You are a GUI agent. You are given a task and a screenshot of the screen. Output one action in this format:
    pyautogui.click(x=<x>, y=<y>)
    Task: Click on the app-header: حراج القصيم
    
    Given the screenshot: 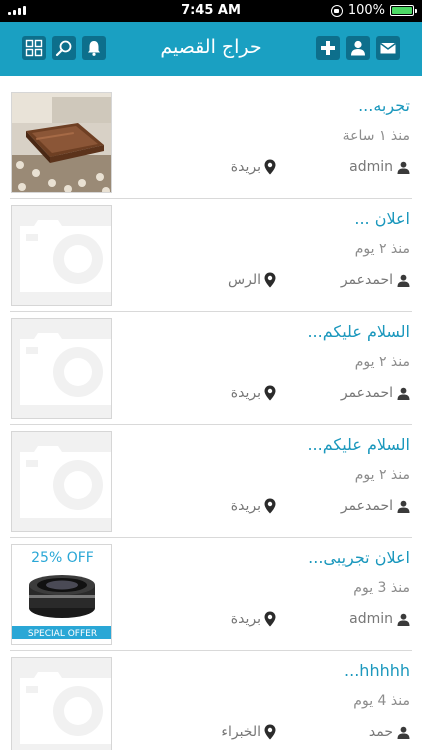 What is the action you would take?
    pyautogui.click(x=211, y=49)
    